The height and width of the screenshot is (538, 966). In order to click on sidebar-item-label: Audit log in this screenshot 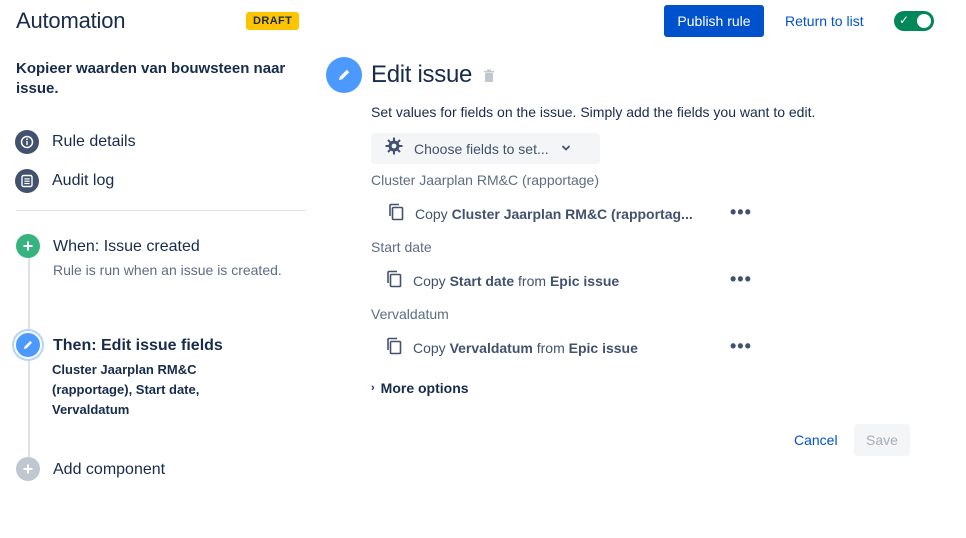, I will do `click(83, 180)`.